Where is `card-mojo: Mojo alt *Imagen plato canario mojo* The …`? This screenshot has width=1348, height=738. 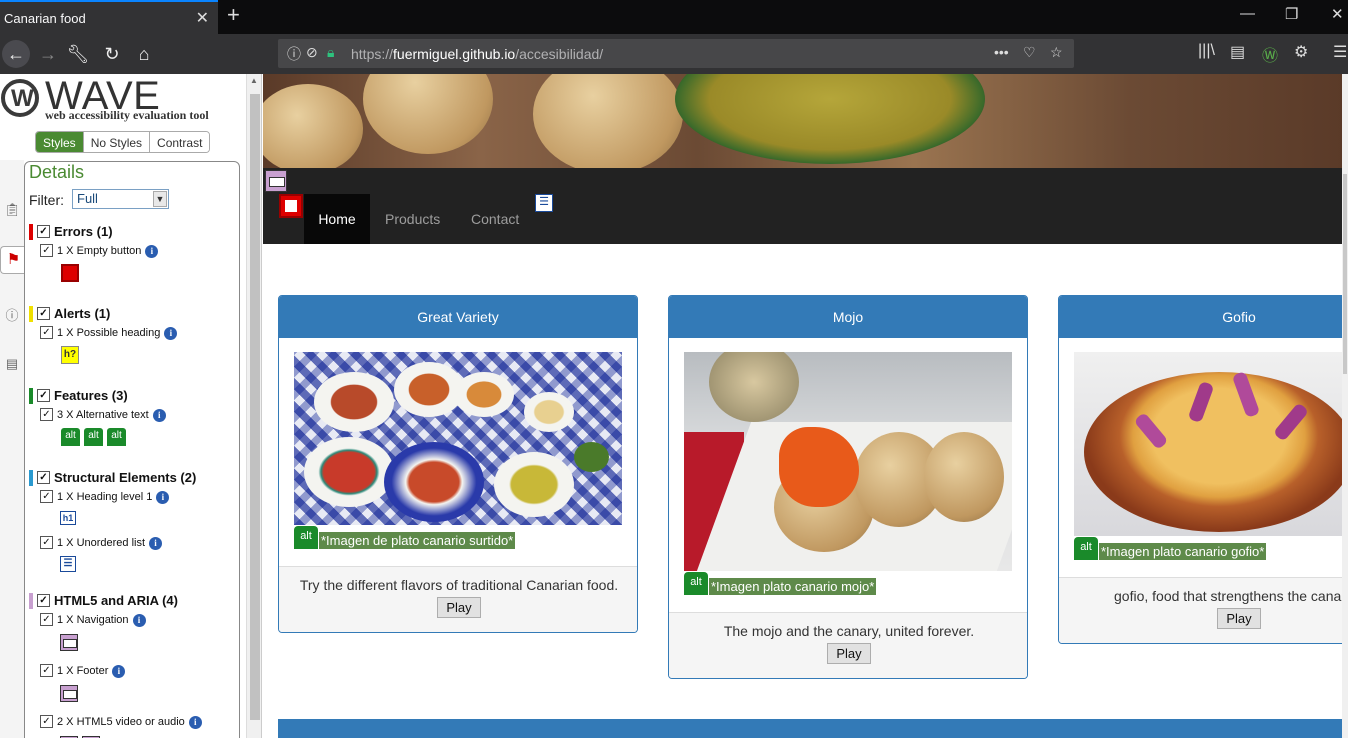 card-mojo: Mojo alt *Imagen plato canario mojo* The … is located at coordinates (848, 487).